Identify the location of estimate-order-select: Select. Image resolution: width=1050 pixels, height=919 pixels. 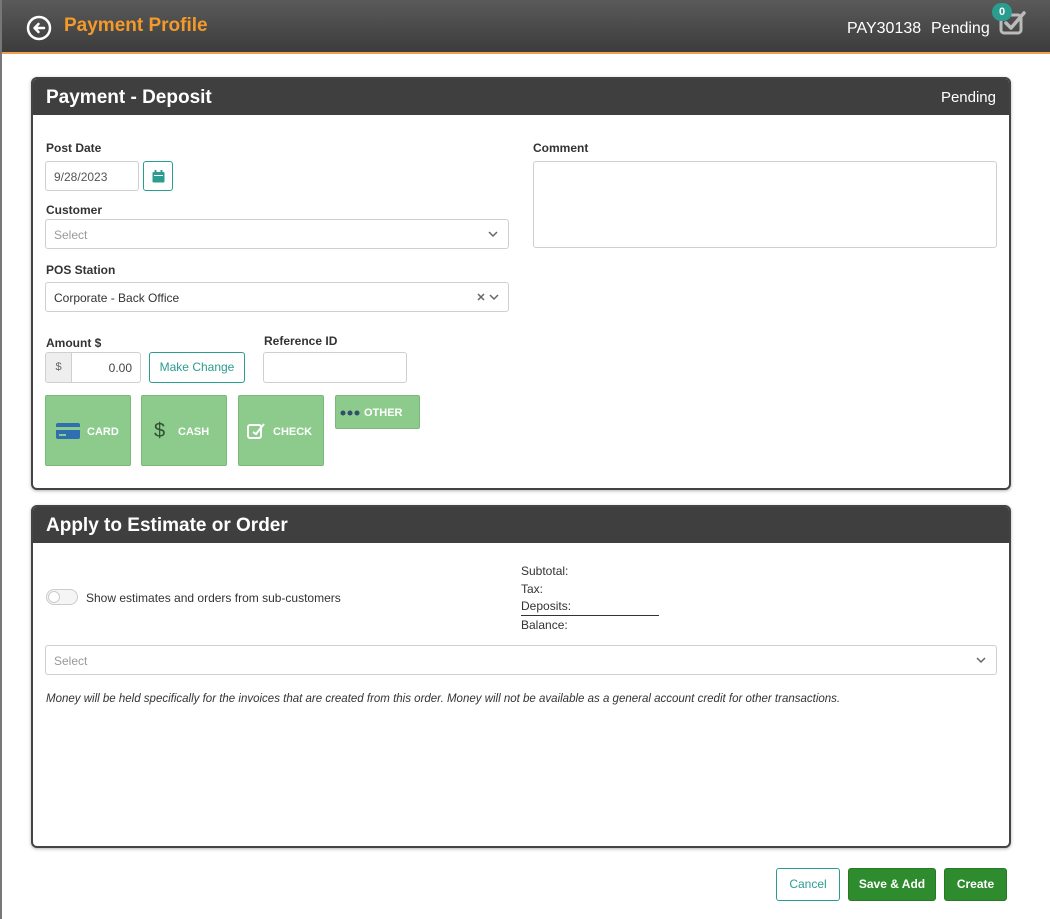
(521, 660).